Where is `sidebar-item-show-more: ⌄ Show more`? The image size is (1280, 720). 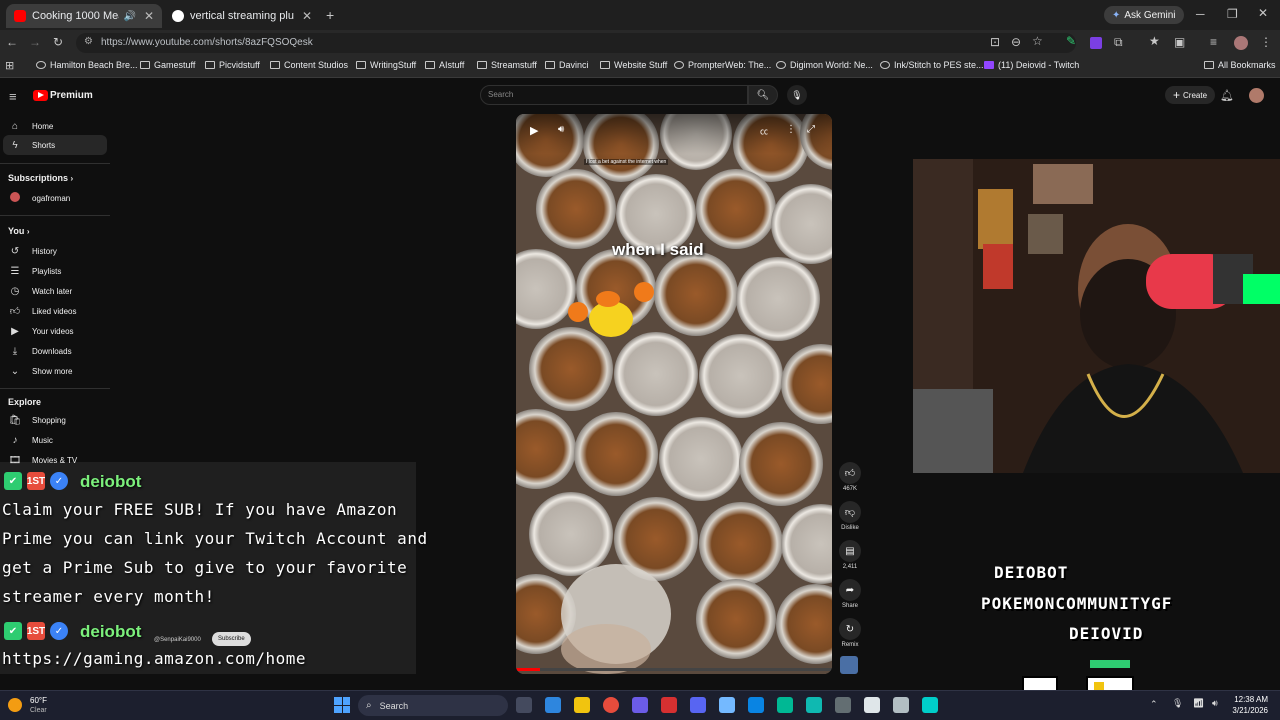
sidebar-item-show-more: ⌄ Show more is located at coordinates (52, 371).